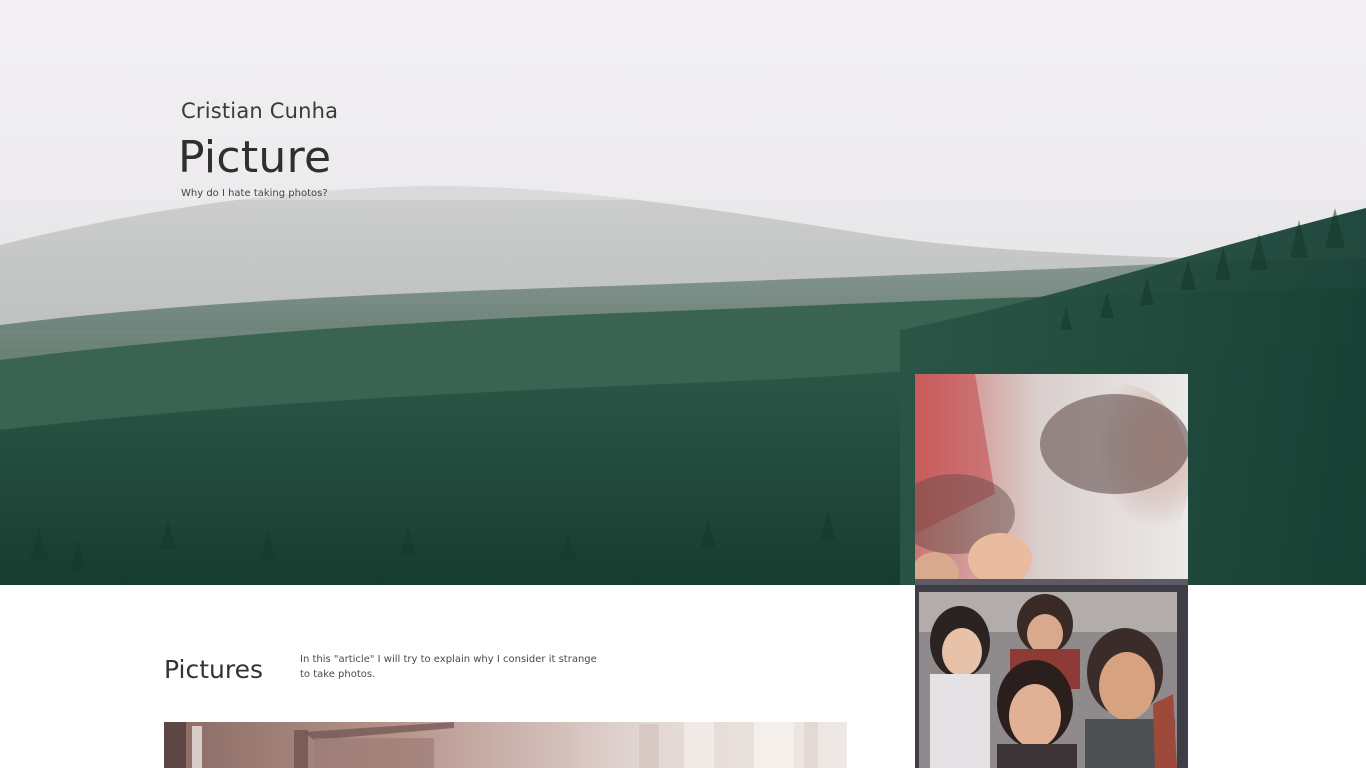 This screenshot has height=768, width=1366. I want to click on section-title: Pictures, so click(213, 669).